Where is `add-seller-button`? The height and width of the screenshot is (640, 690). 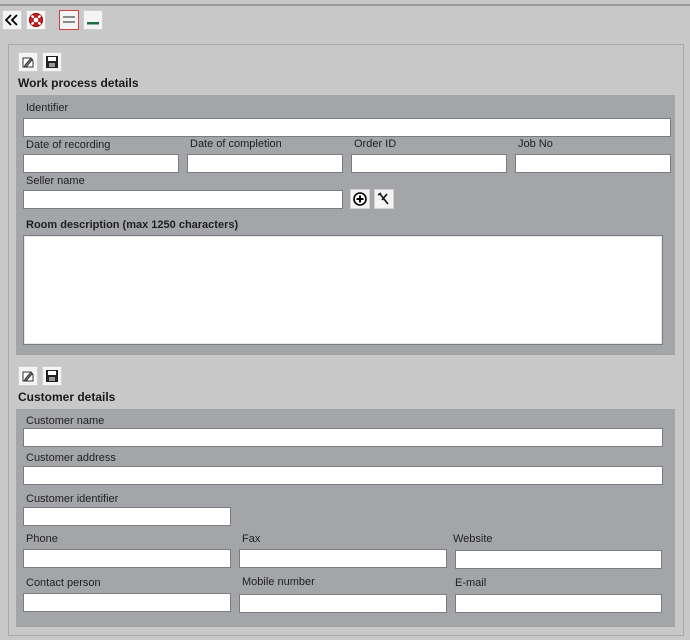
add-seller-button is located at coordinates (360, 199).